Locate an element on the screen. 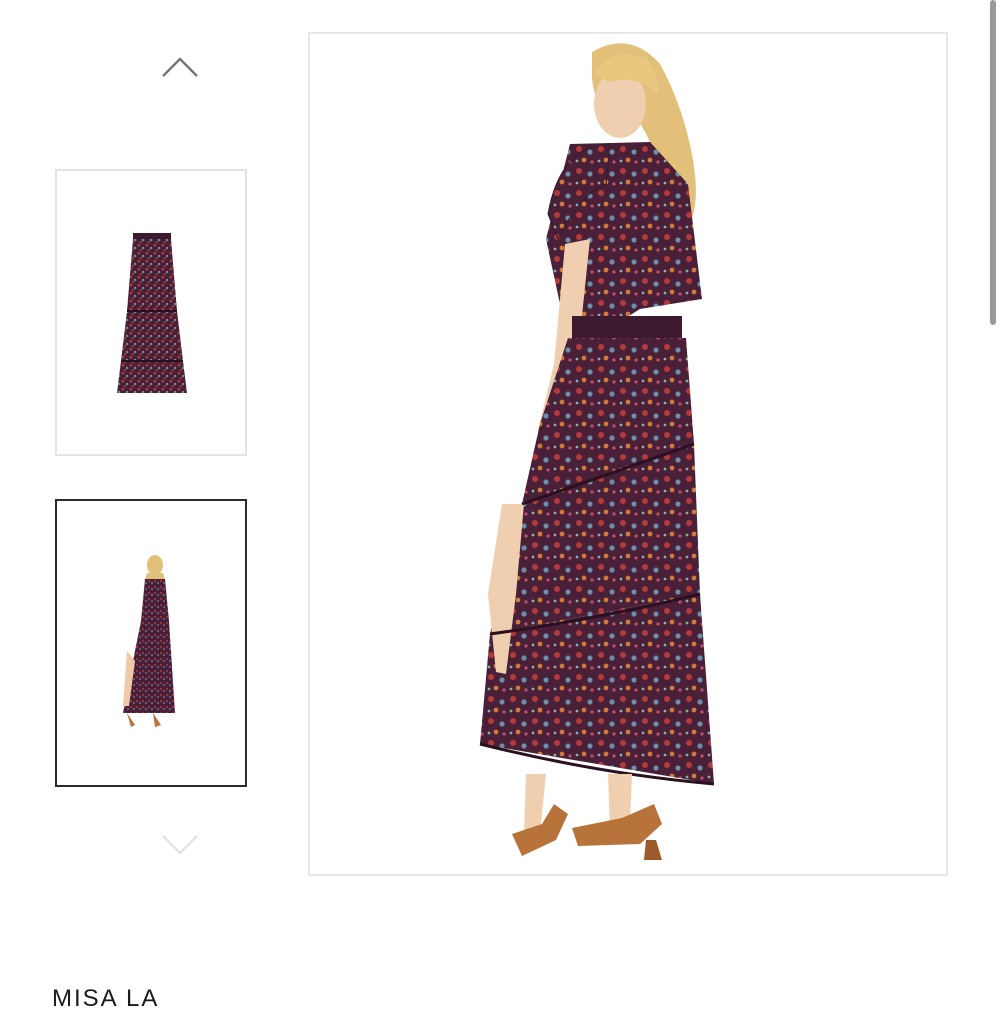  page-scrollbar is located at coordinates (993, 162).